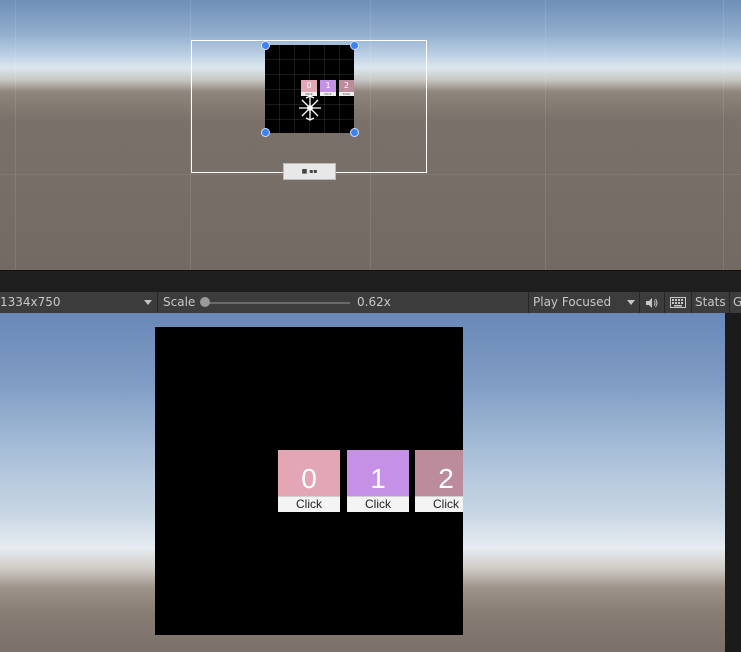 This screenshot has height=652, width=741. I want to click on keyboard-button, so click(678, 302).